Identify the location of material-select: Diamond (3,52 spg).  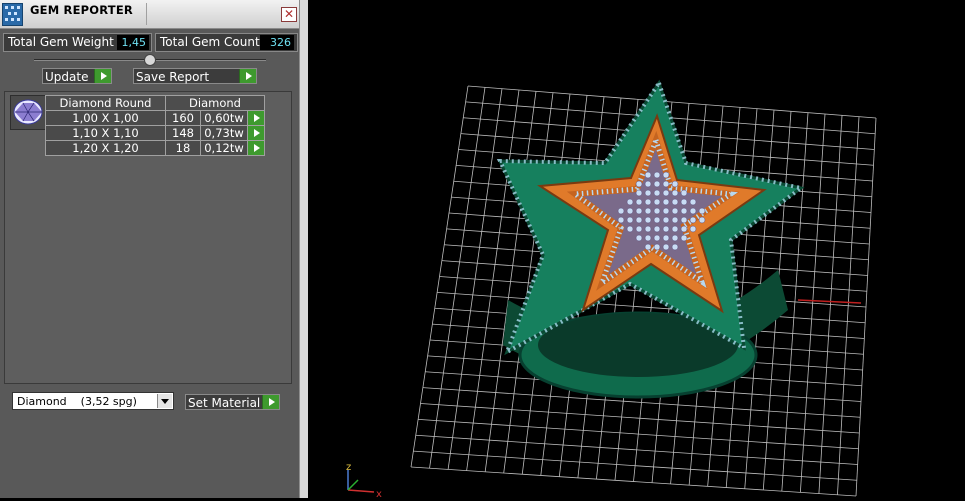
(93, 401).